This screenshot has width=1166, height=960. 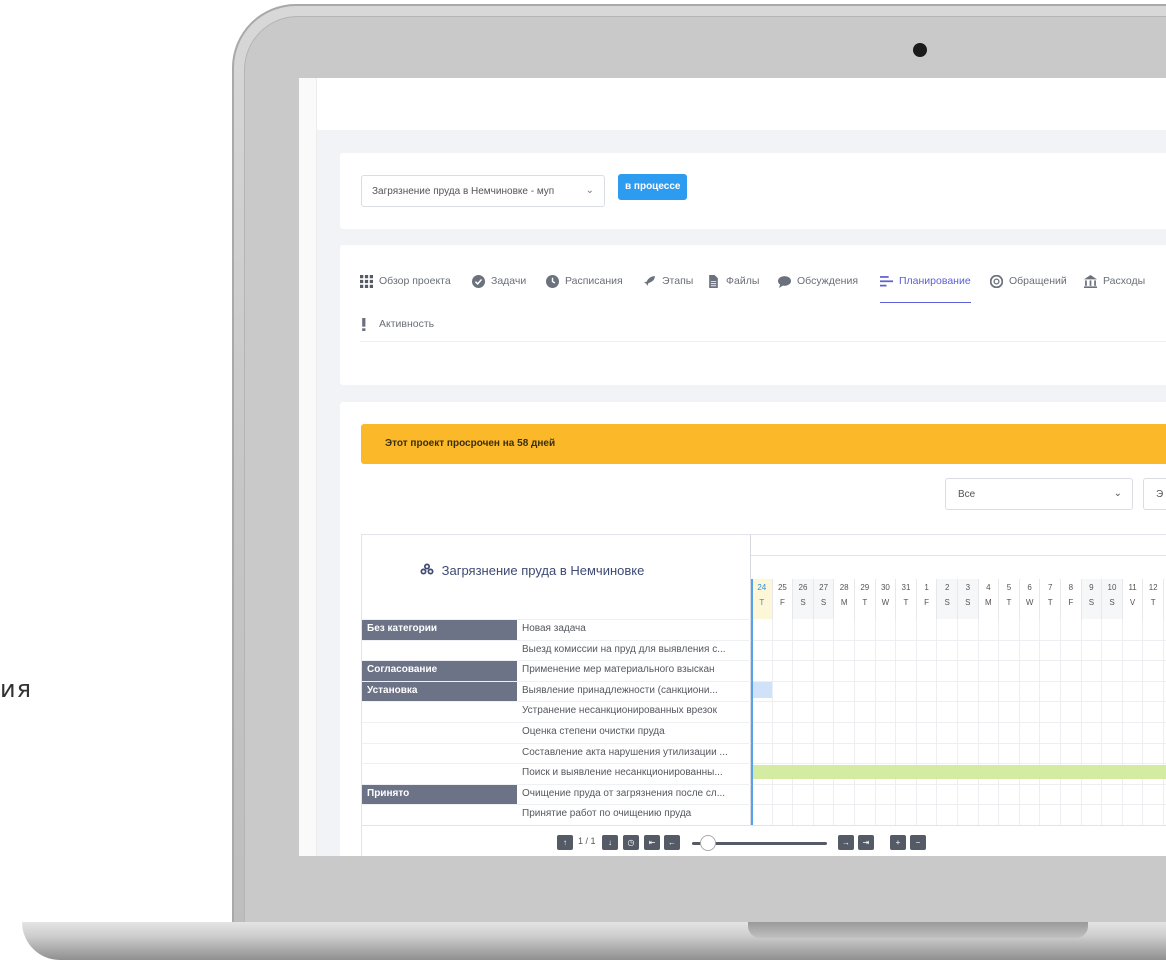 What do you see at coordinates (532, 570) in the screenshot?
I see `gantt-title: Загрязнение пруда в Немчиновке` at bounding box center [532, 570].